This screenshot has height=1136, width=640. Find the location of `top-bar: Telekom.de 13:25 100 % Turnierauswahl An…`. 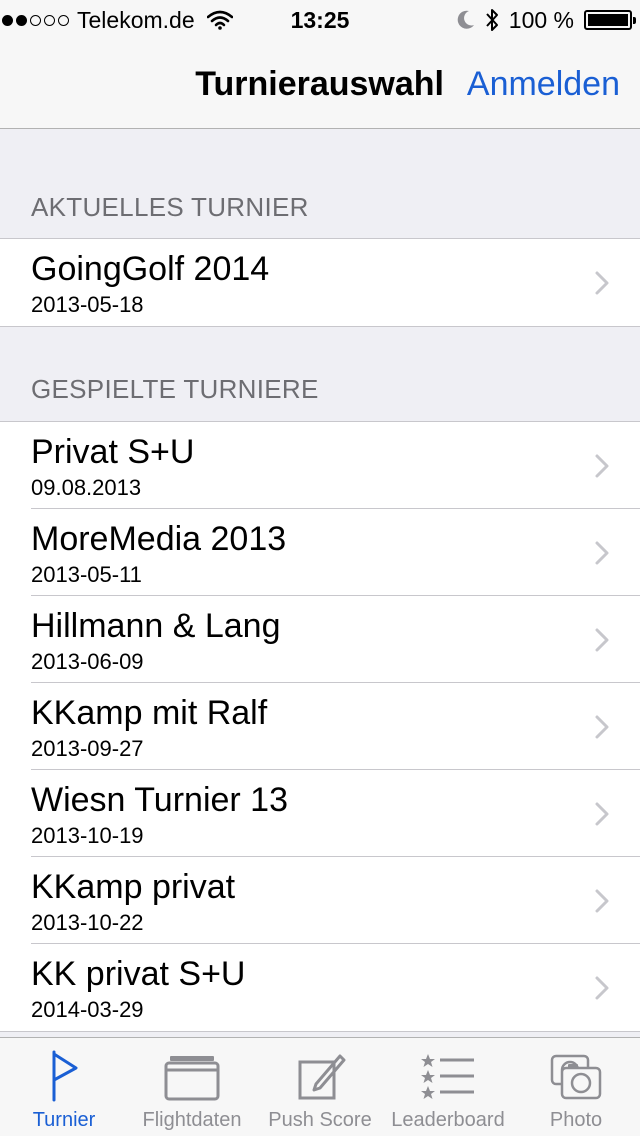

top-bar: Telekom.de 13:25 100 % Turnierauswahl An… is located at coordinates (320, 64).